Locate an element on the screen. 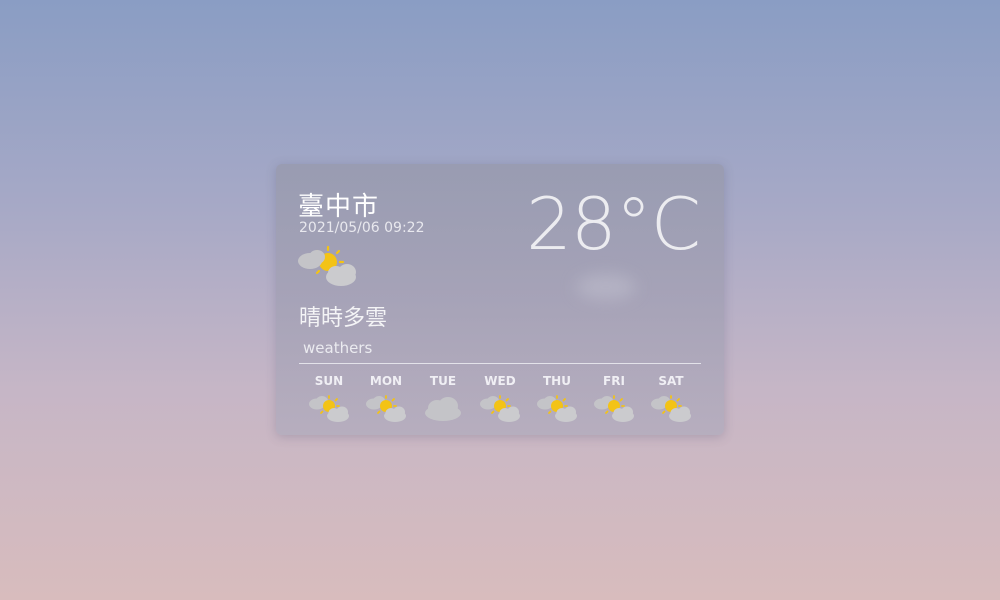  day-label: THU is located at coordinates (557, 381).